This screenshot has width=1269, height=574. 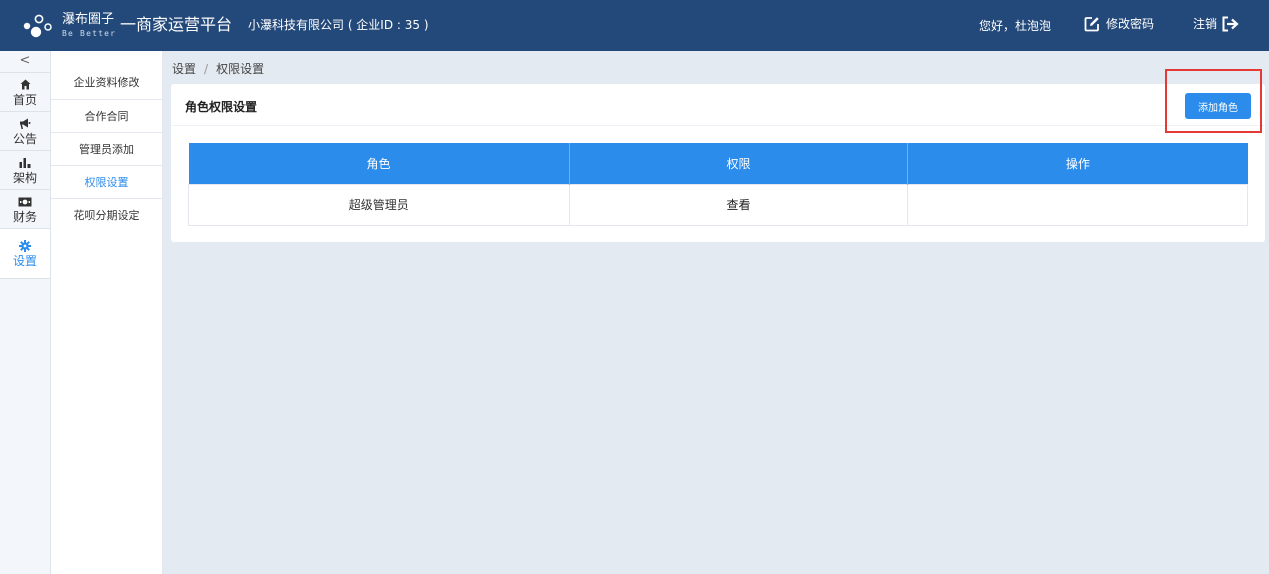 I want to click on submenu-item-company-profile: 企业资料修改, so click(x=106, y=75).